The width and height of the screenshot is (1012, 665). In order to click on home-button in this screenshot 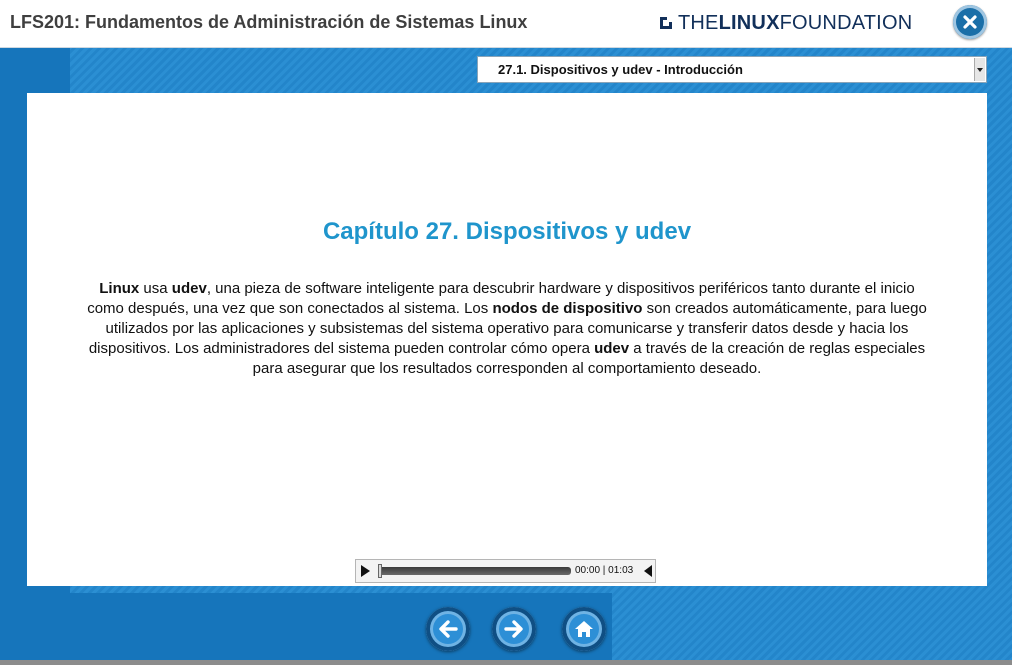, I will do `click(584, 629)`.